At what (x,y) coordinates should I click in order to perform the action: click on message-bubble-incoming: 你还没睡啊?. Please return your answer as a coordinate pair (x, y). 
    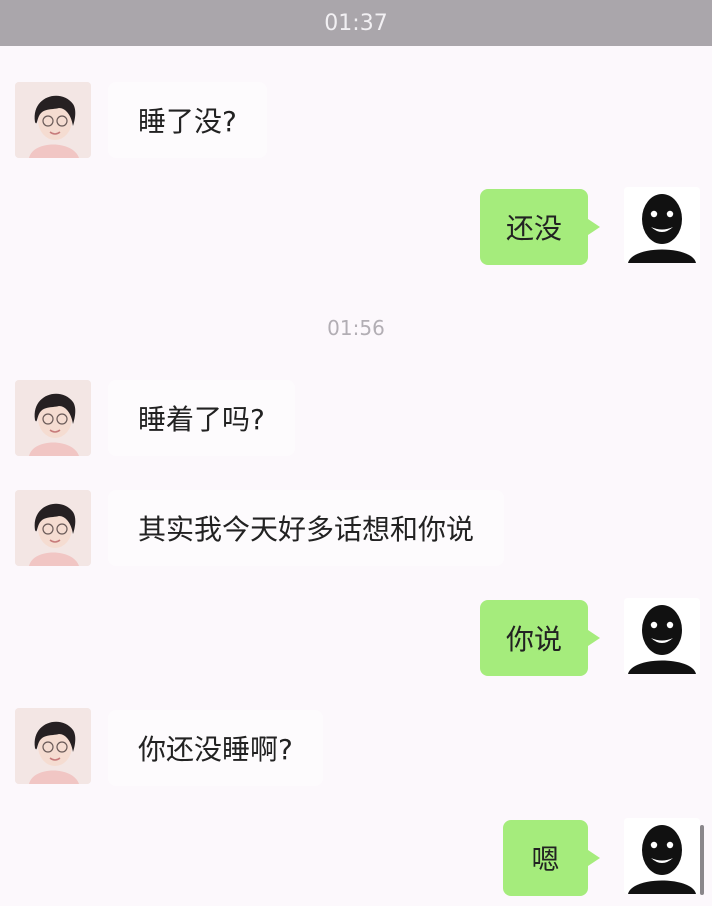
    Looking at the image, I should click on (215, 748).